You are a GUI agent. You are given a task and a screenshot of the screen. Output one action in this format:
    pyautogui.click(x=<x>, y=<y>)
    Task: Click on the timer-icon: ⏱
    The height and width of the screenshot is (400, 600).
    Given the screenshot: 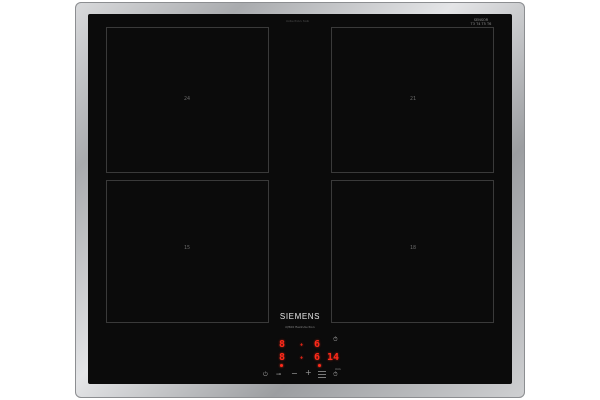 What is the action you would take?
    pyautogui.click(x=335, y=340)
    